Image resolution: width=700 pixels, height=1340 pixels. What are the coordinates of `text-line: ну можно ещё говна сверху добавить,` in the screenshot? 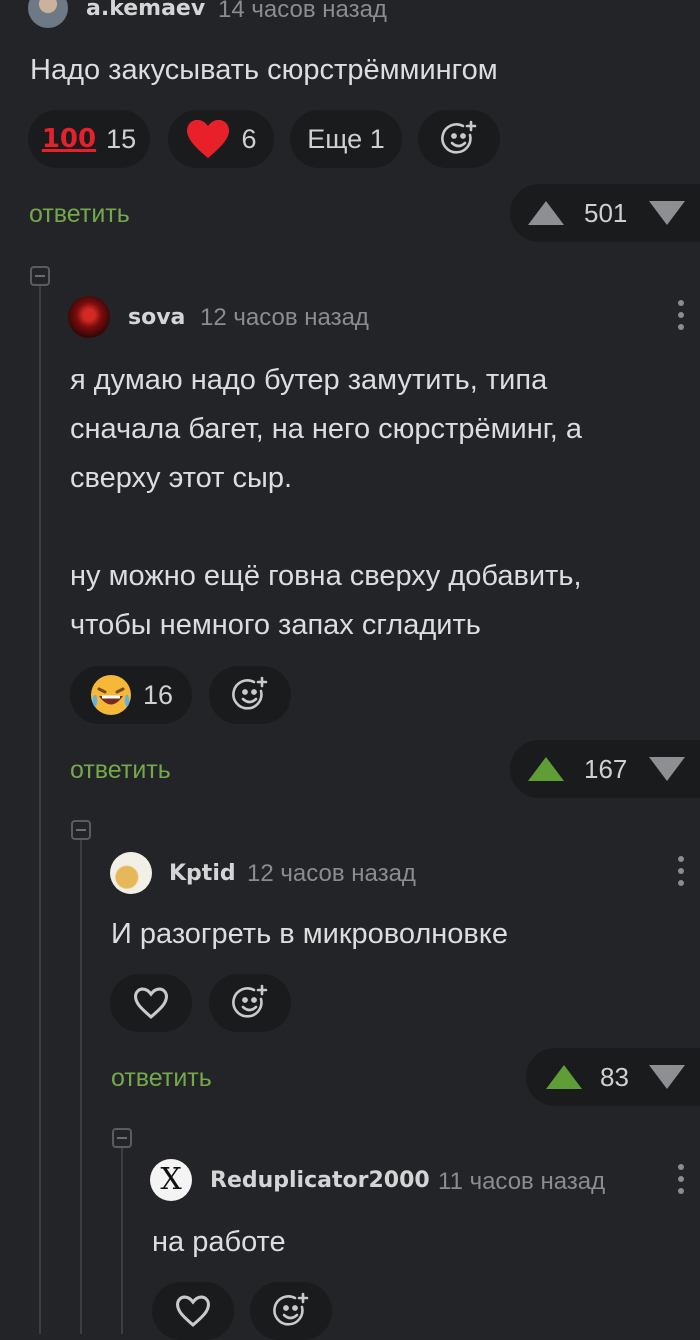 It's located at (326, 576).